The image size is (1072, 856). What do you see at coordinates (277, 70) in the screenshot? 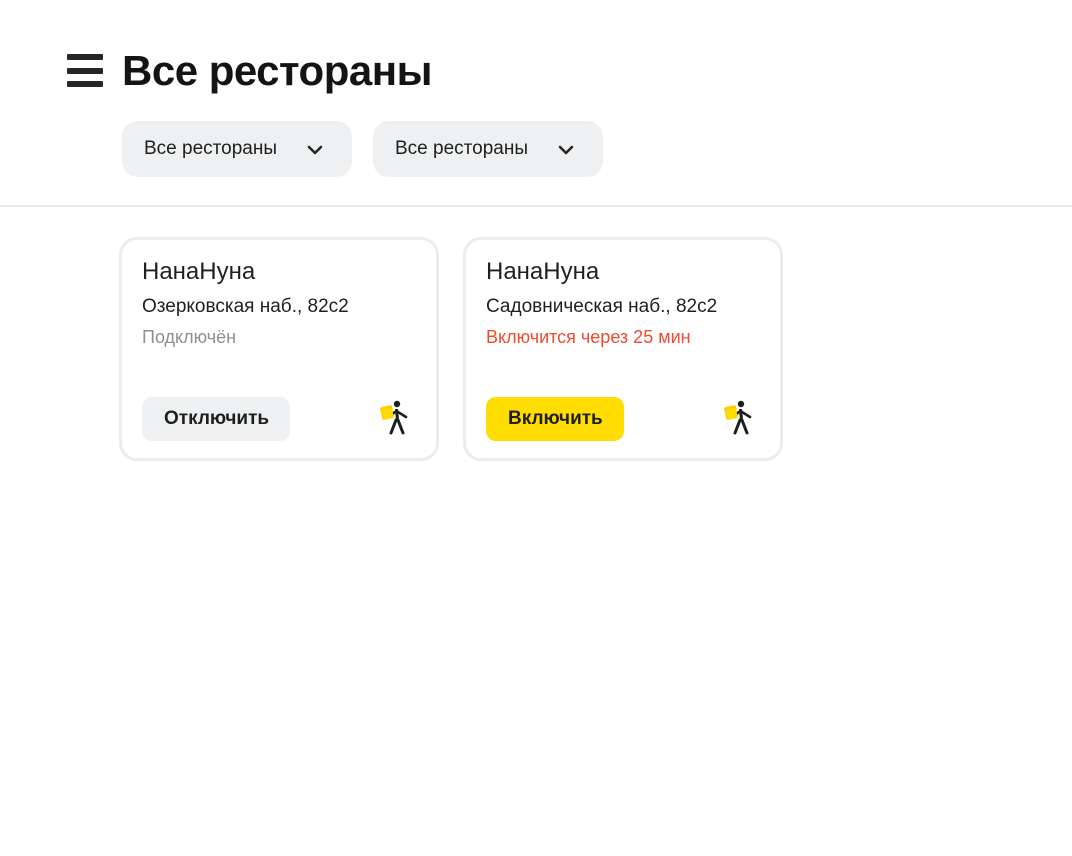
I see `page-title: Все рестораны` at bounding box center [277, 70].